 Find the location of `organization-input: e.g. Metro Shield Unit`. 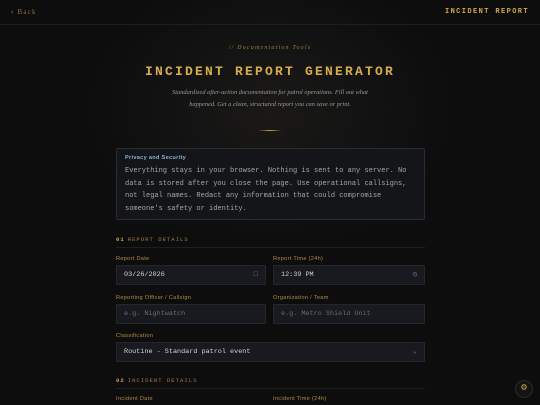

organization-input: e.g. Metro Shield Unit is located at coordinates (349, 314).